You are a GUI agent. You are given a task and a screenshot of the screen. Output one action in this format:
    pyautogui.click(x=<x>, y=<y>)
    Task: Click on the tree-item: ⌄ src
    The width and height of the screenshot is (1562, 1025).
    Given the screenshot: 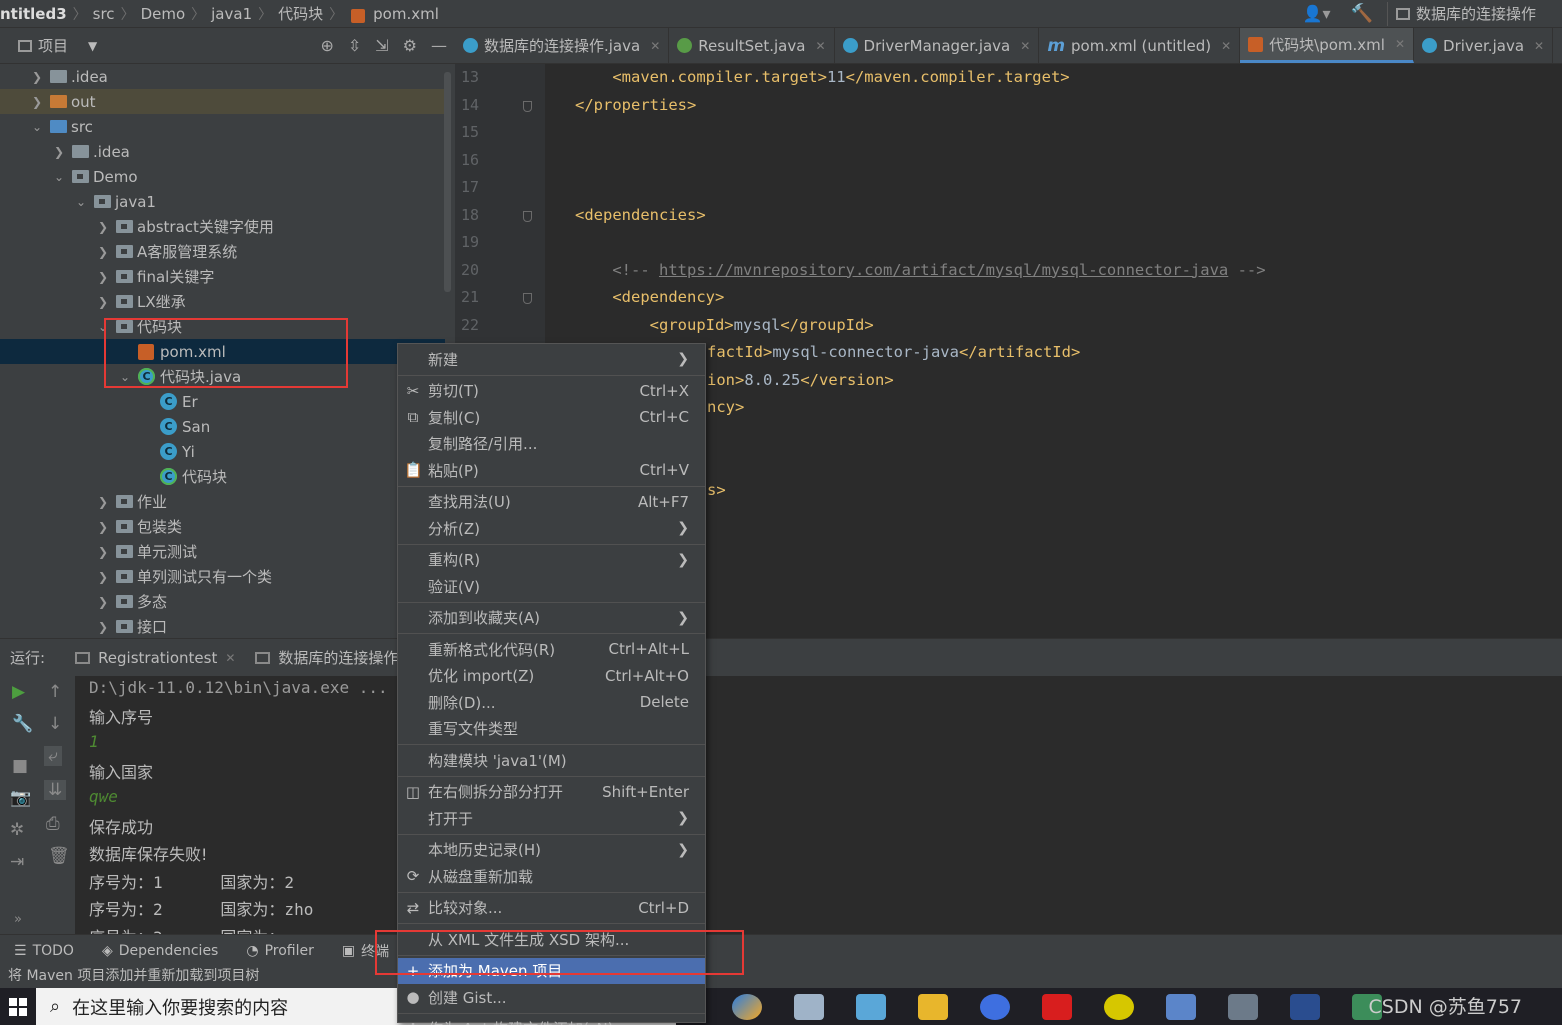 What is the action you would take?
    pyautogui.click(x=222, y=126)
    